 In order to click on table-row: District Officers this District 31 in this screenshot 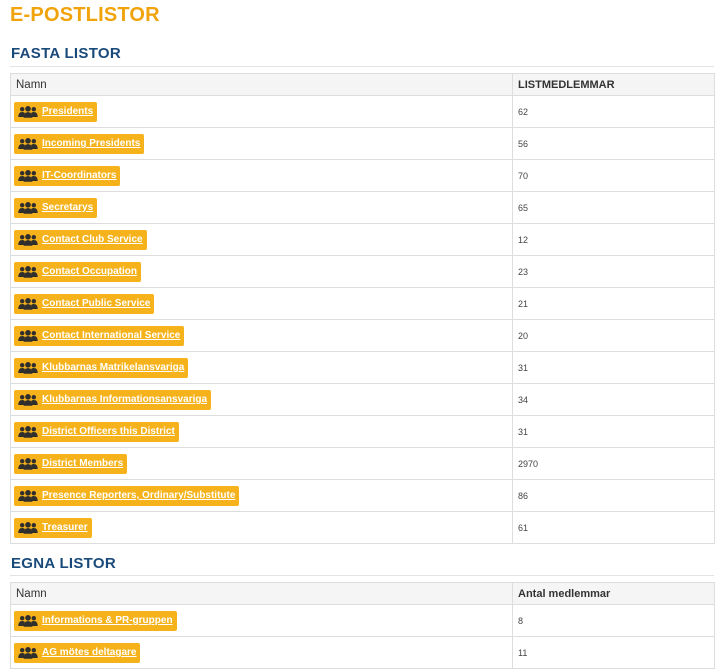, I will do `click(362, 431)`.